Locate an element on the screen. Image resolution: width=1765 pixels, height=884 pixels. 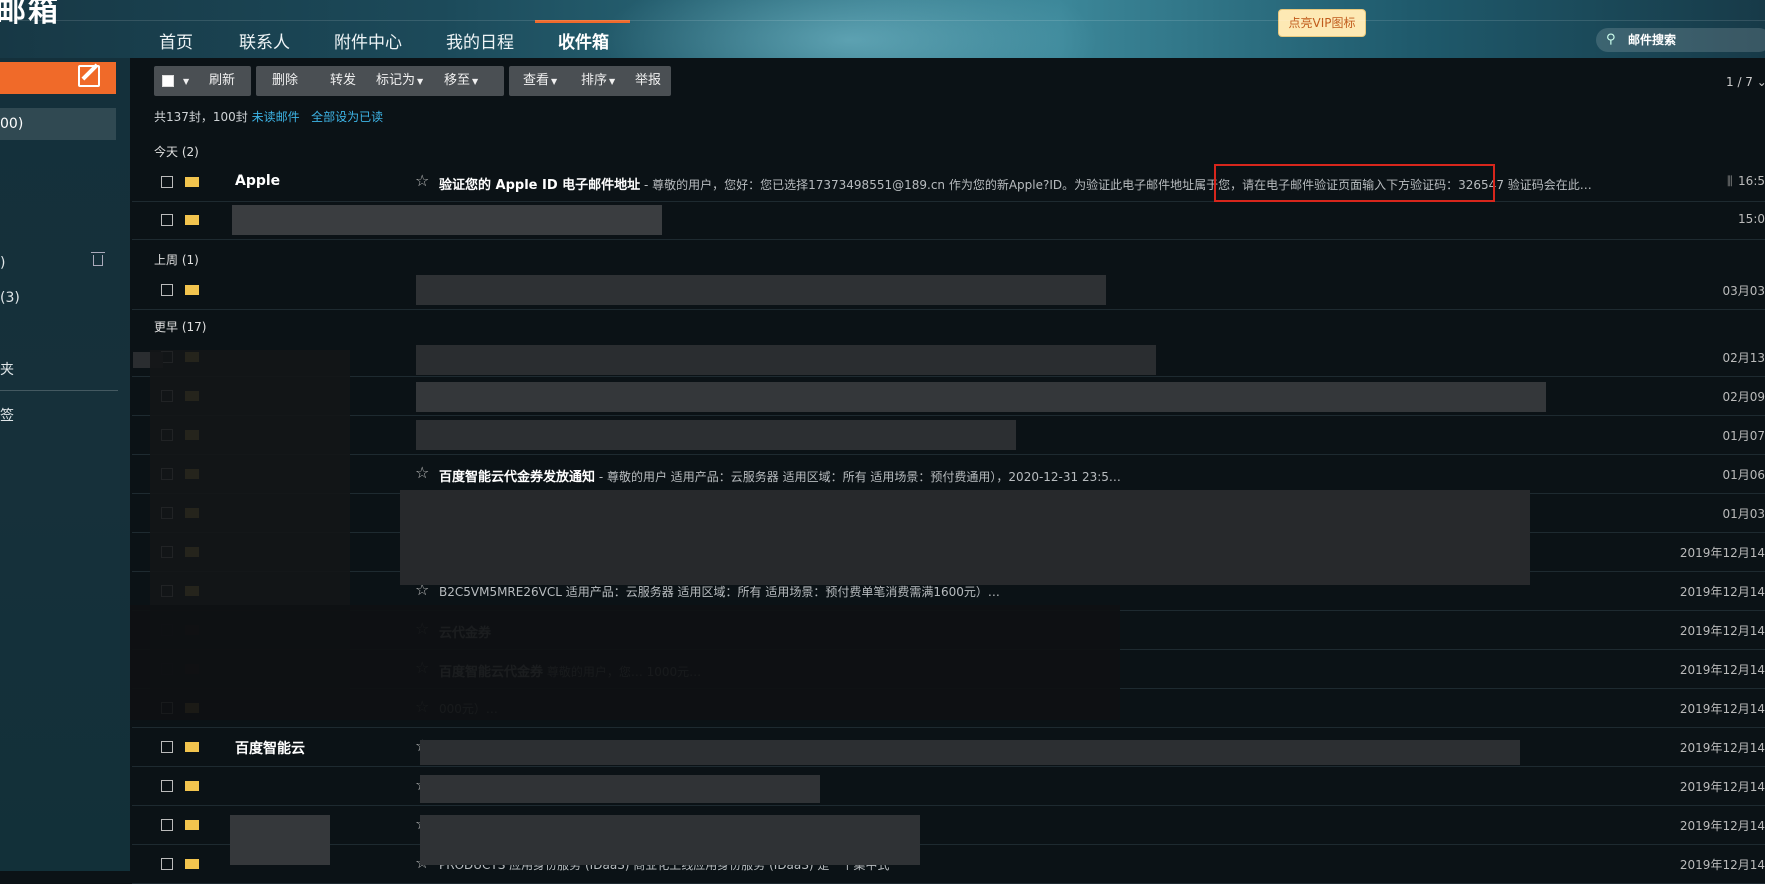
refresh-button: 刷新 is located at coordinates (222, 81).